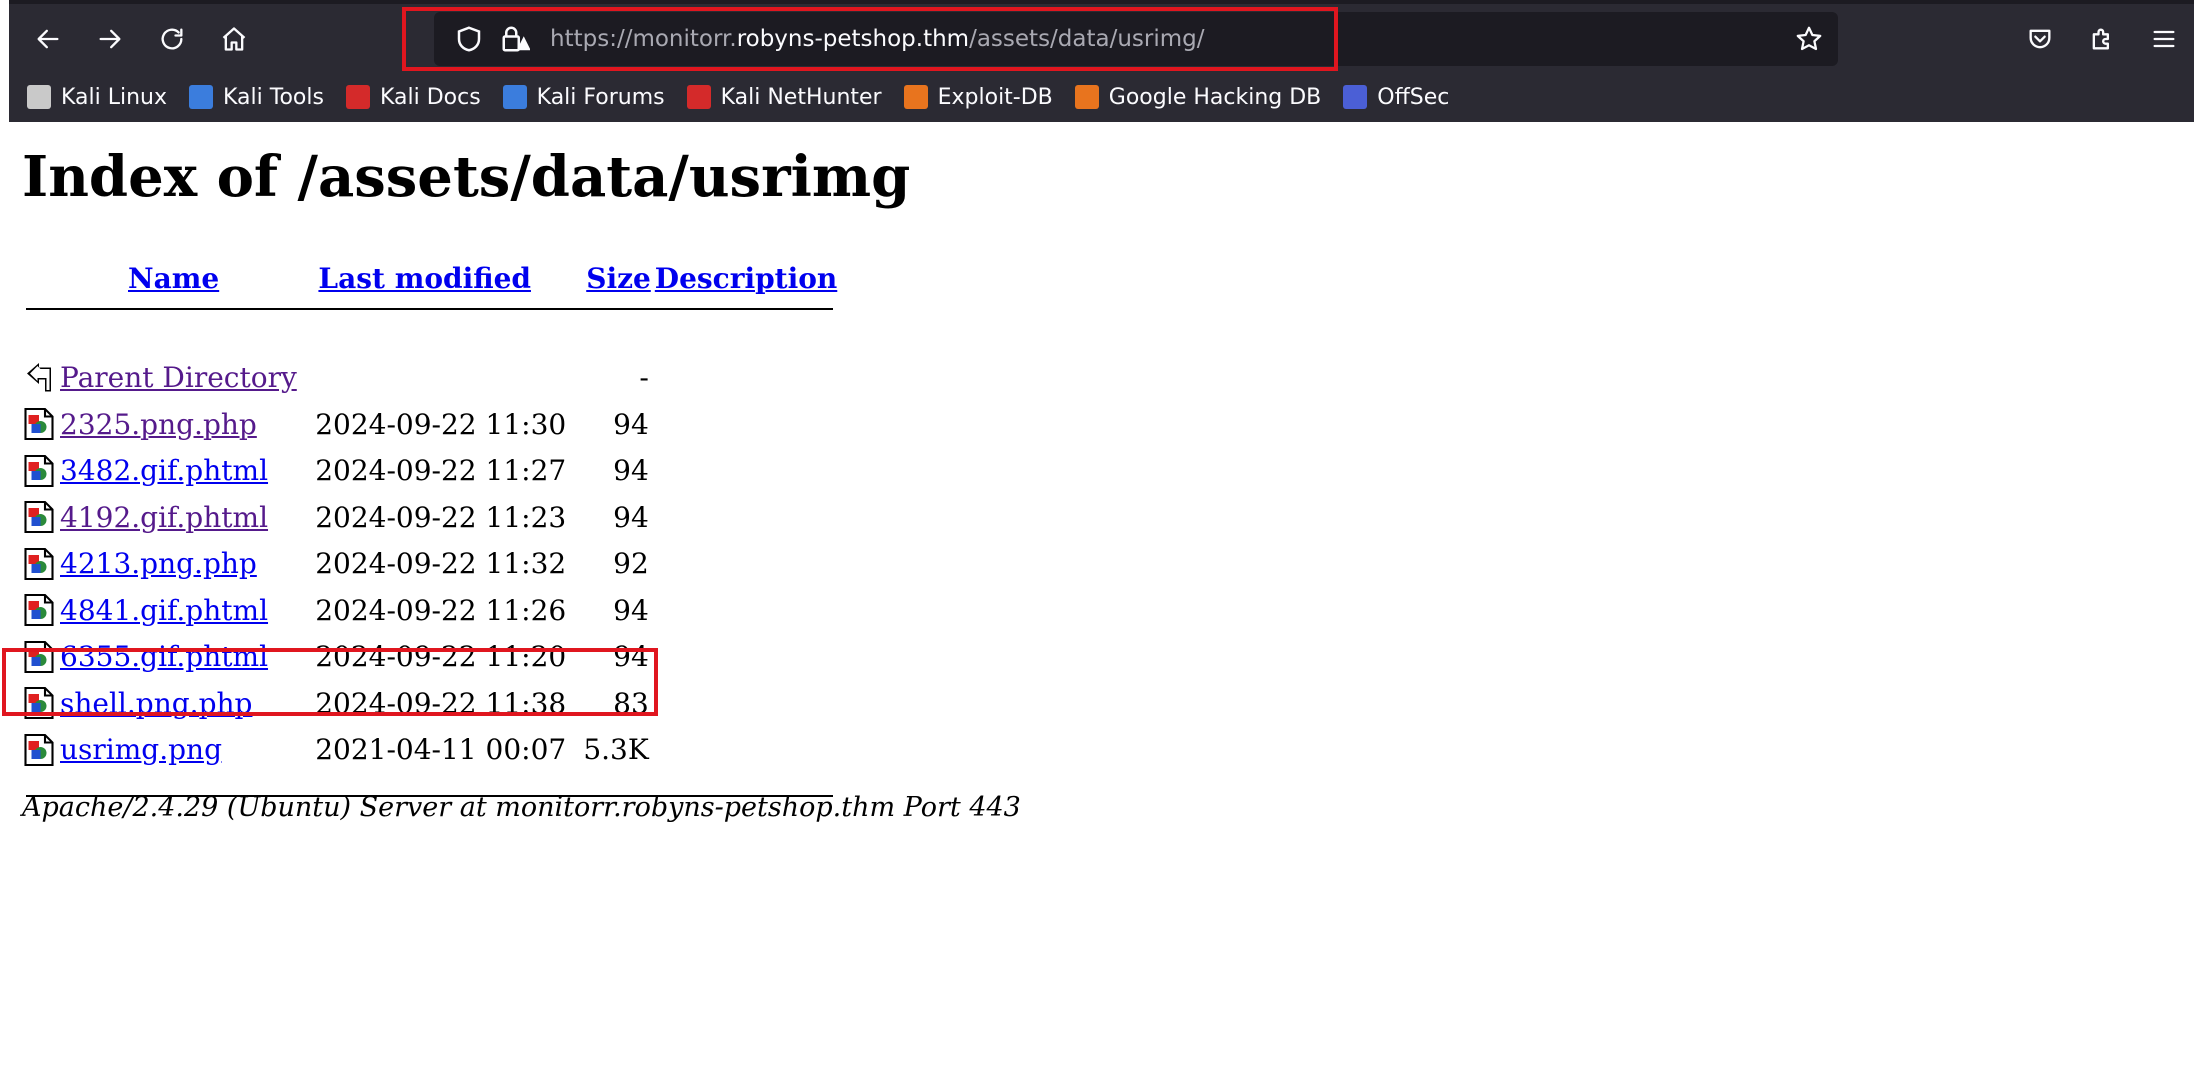 The height and width of the screenshot is (1087, 2194). I want to click on bookmark-label: OffSec, so click(1413, 97).